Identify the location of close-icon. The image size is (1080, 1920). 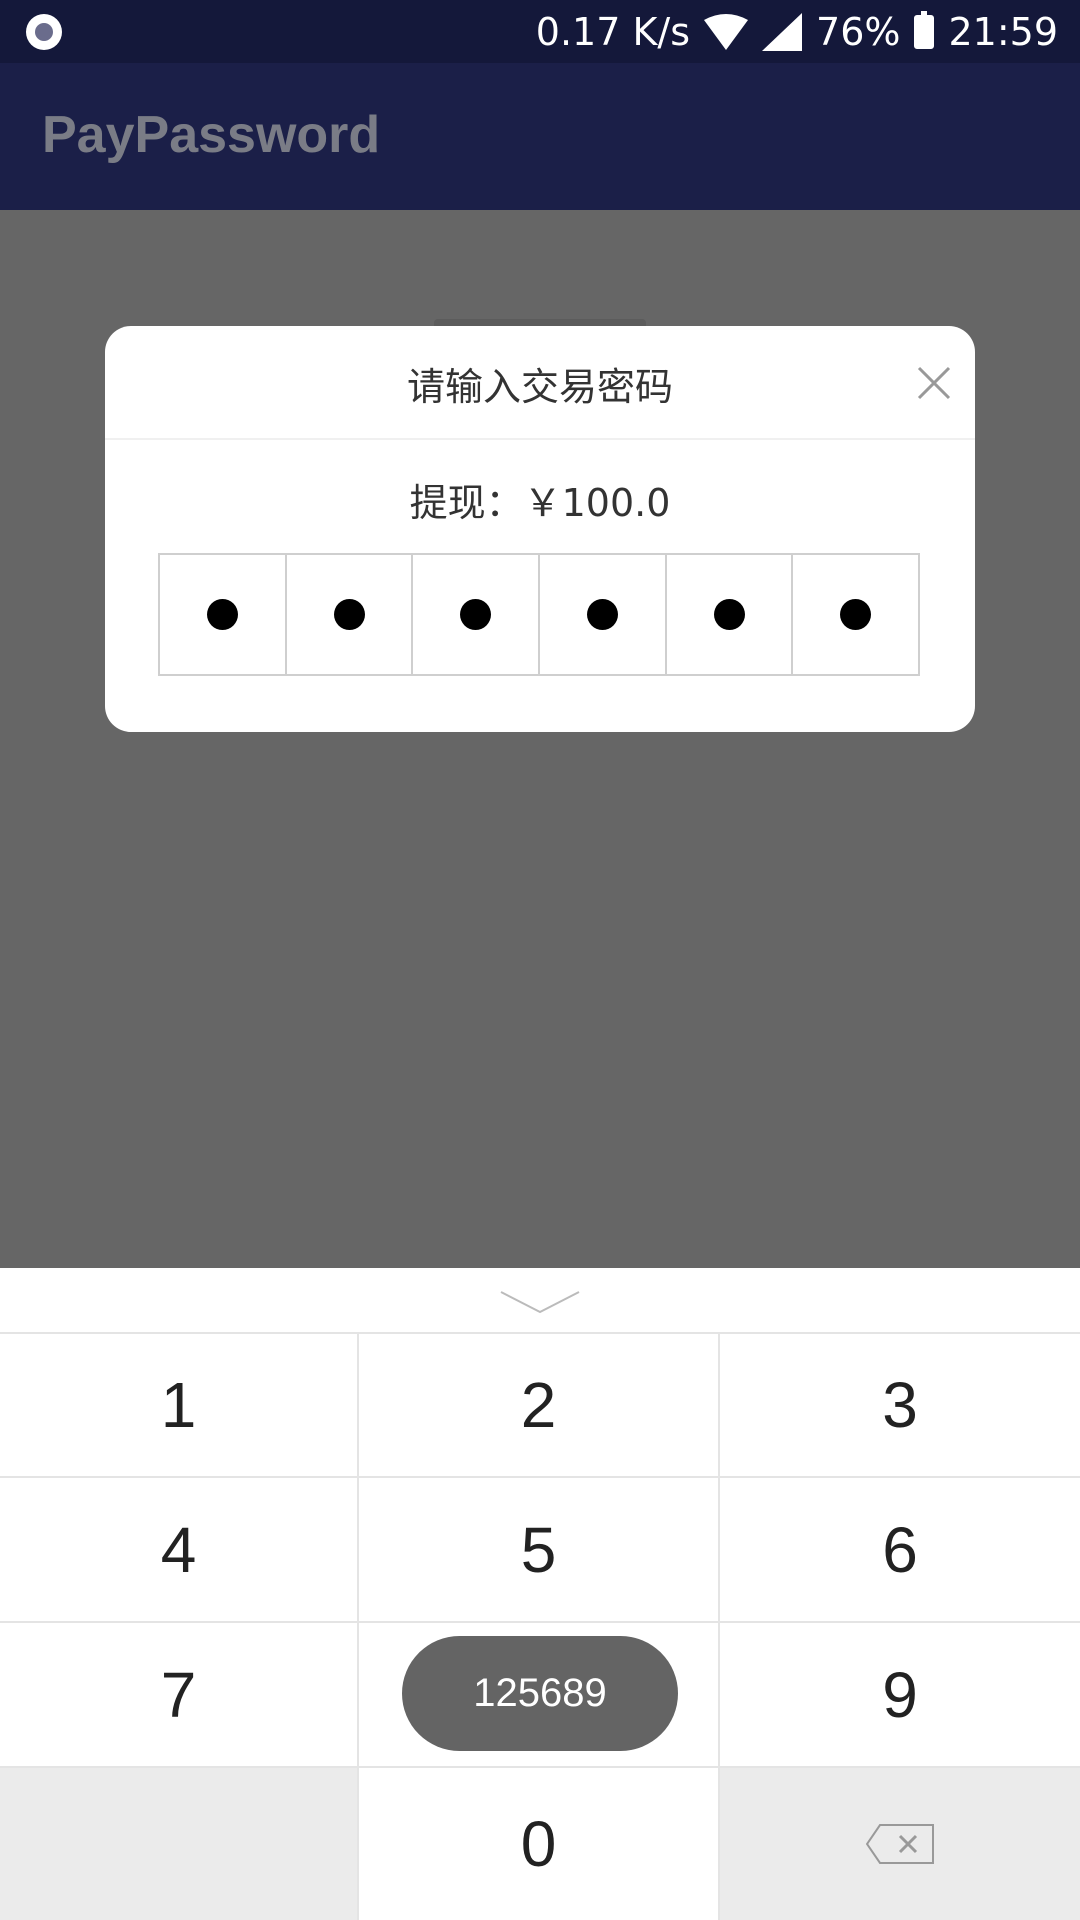
(934, 383).